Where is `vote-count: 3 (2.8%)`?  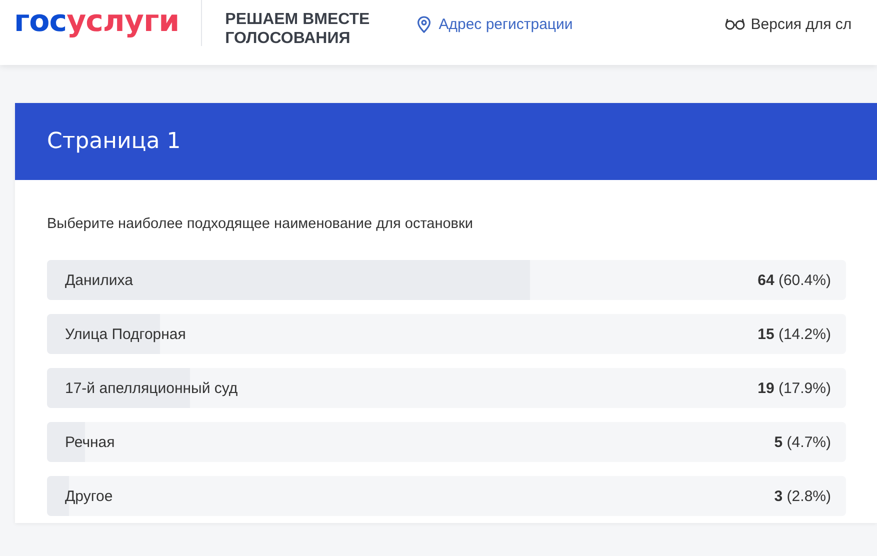
vote-count: 3 (2.8%) is located at coordinates (802, 496).